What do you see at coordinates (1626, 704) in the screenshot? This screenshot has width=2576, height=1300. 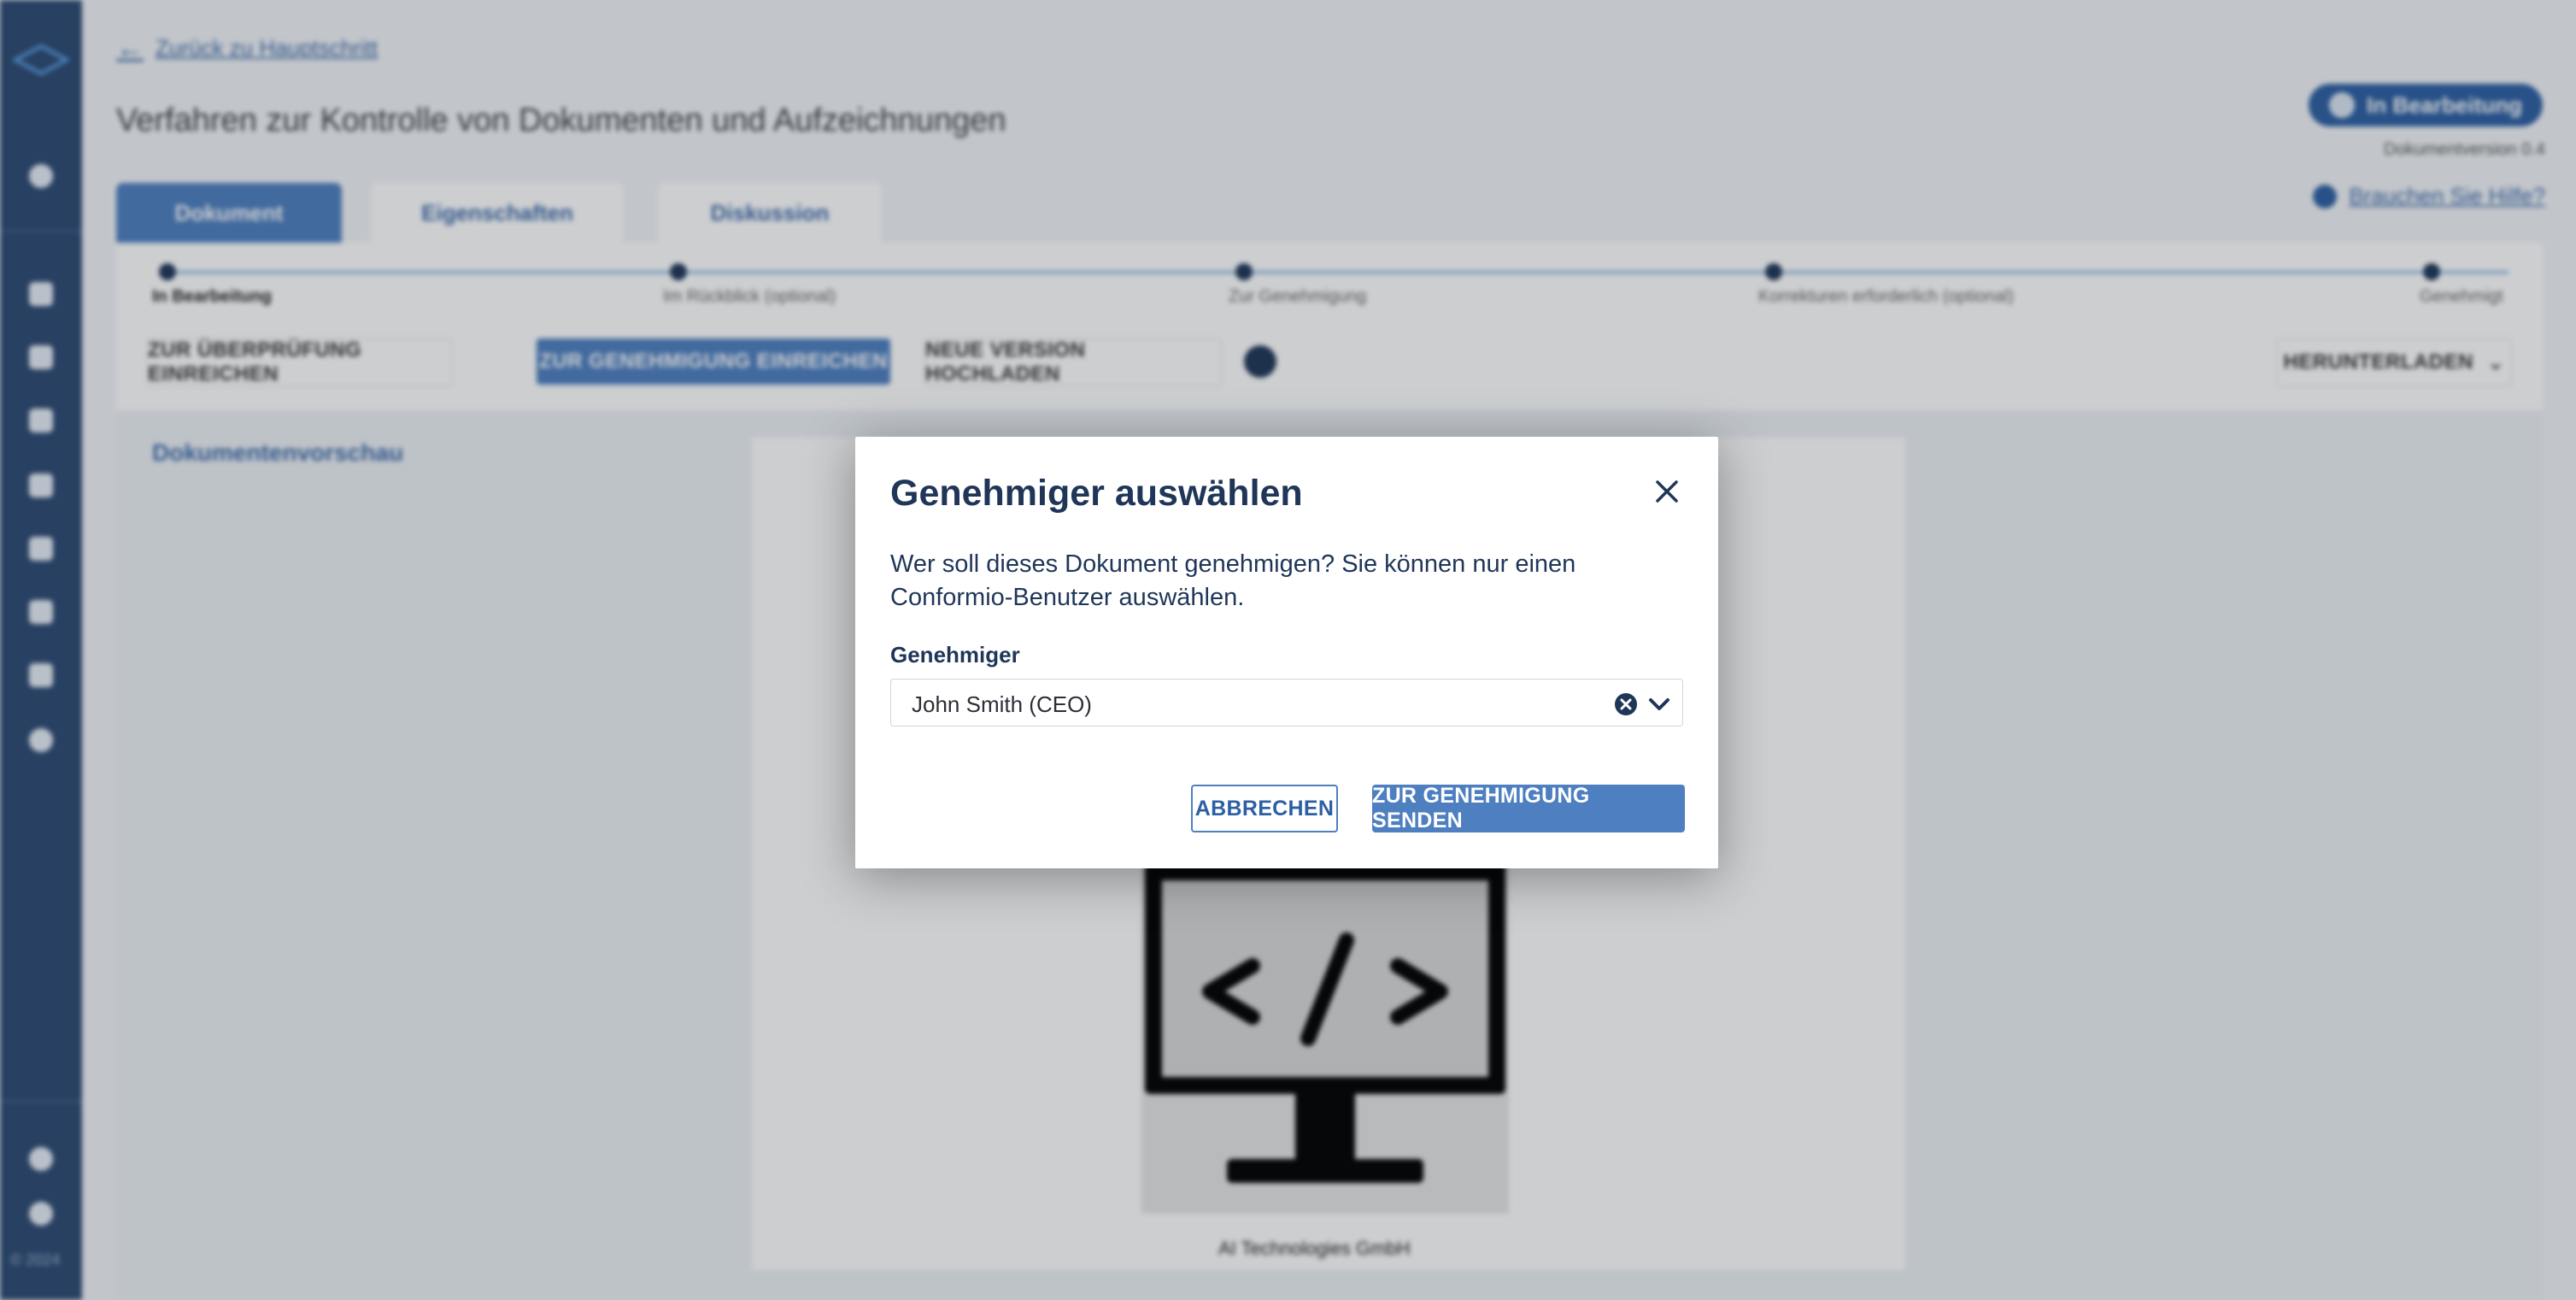 I see `clear-selection-icon` at bounding box center [1626, 704].